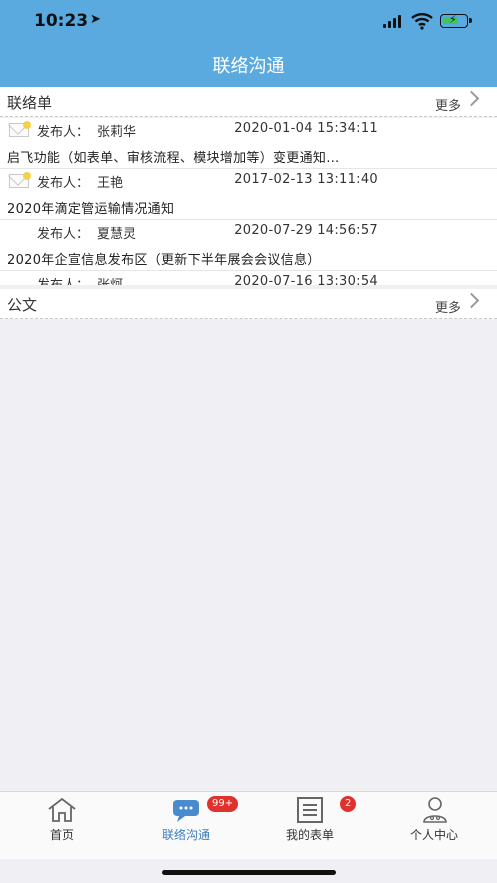  Describe the element at coordinates (62, 809) in the screenshot. I see `home-icon` at that location.